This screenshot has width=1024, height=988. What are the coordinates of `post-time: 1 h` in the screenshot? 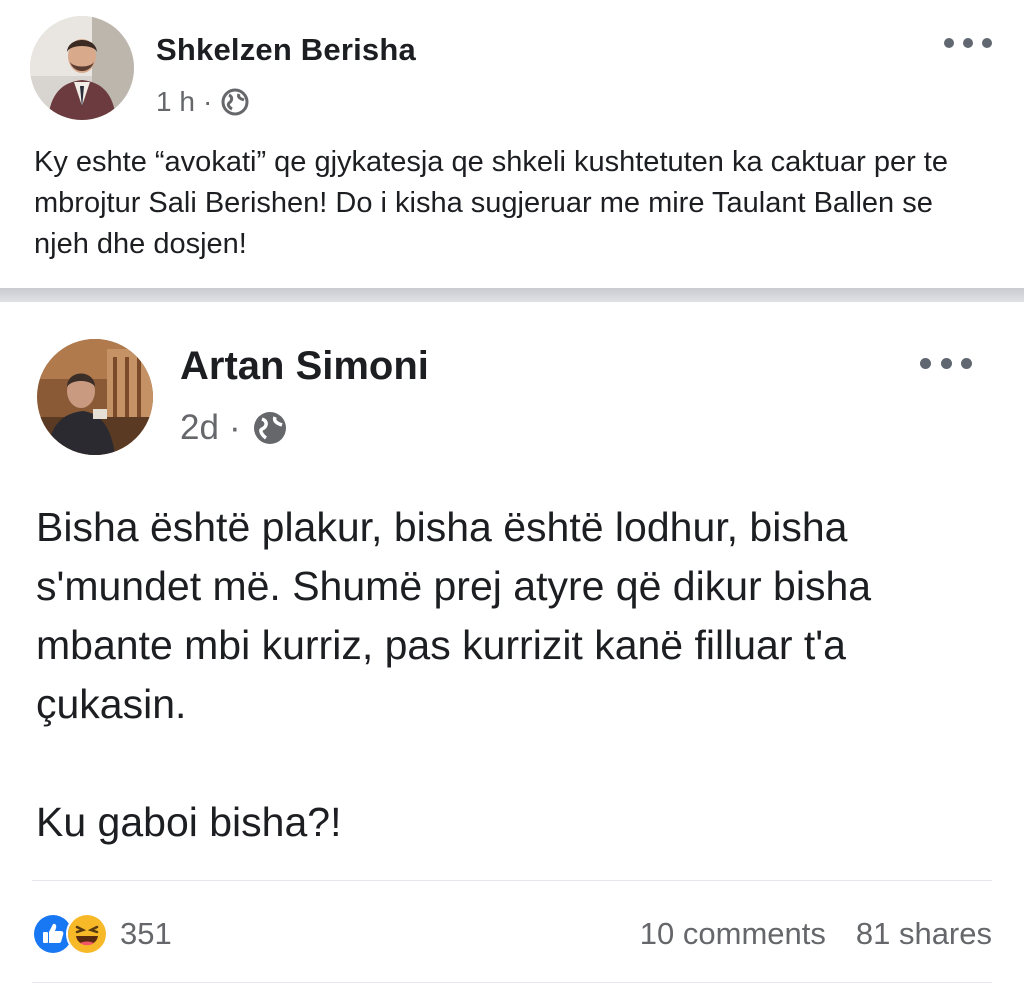 It's located at (175, 102).